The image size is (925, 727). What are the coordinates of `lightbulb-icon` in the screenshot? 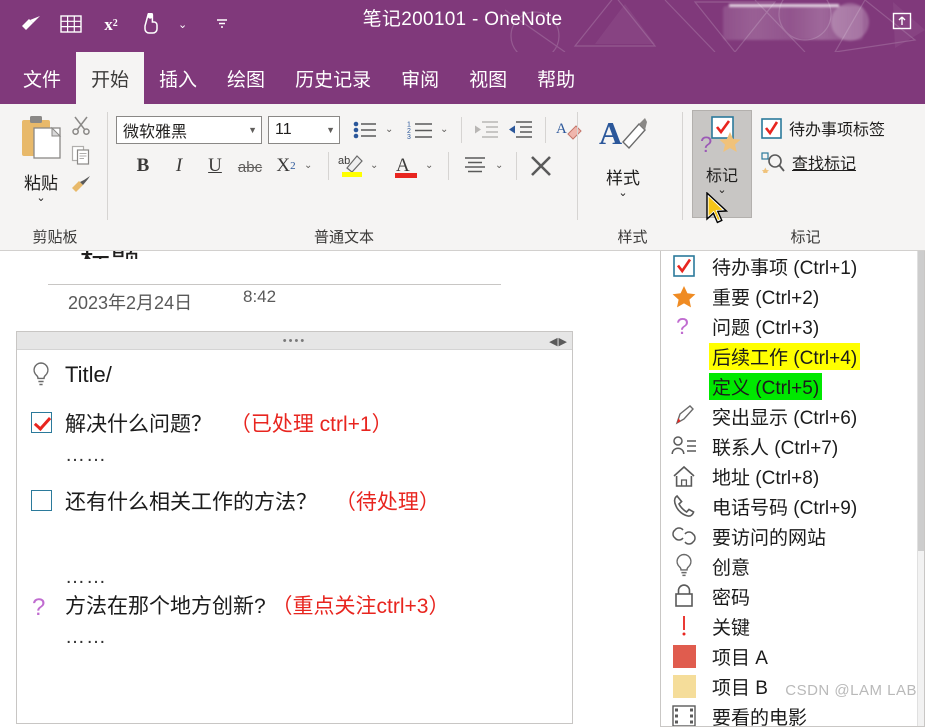 It's located at (48, 374).